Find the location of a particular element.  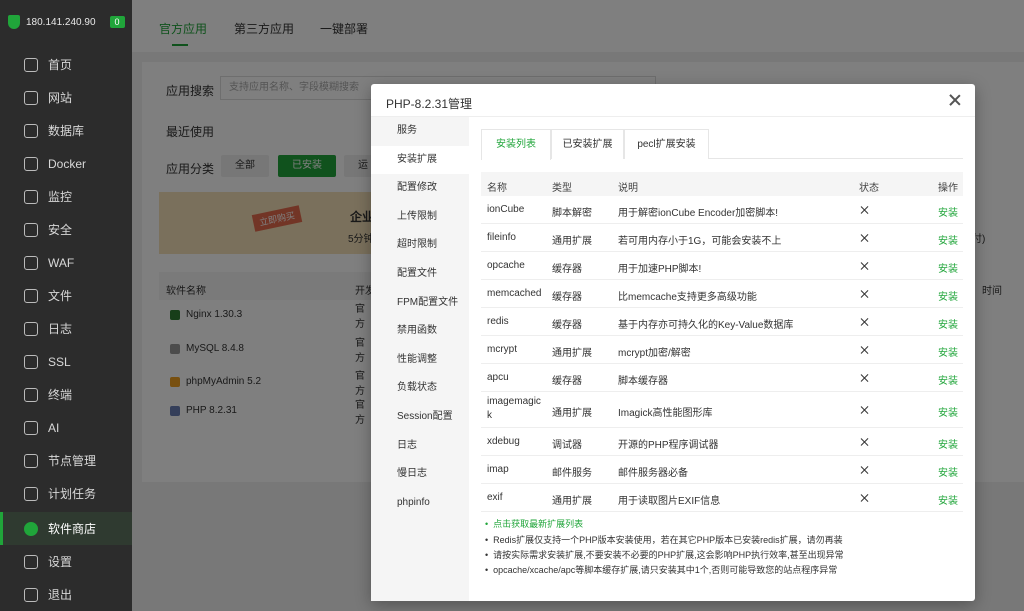

sidebar-item-label: SSL is located at coordinates (59, 361).